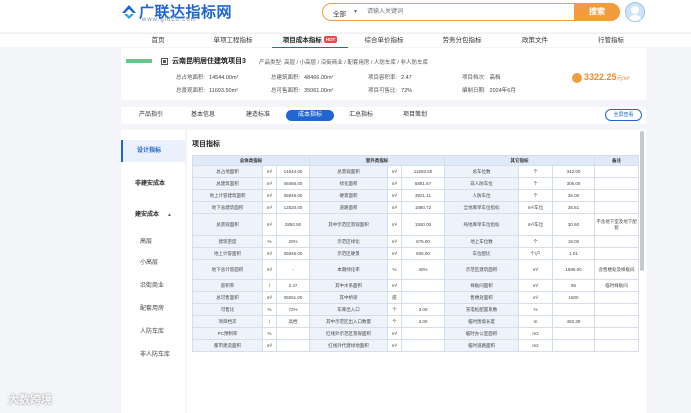 The width and height of the screenshot is (691, 413). What do you see at coordinates (158, 41) in the screenshot?
I see `nav-home: 首页` at bounding box center [158, 41].